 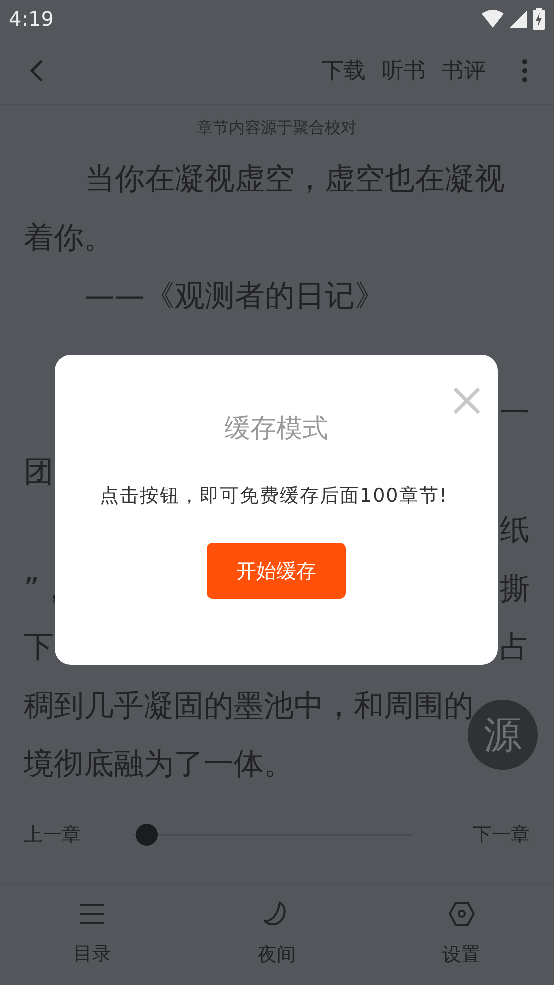 I want to click on body-text: ——《观测者的日记》, so click(x=235, y=297).